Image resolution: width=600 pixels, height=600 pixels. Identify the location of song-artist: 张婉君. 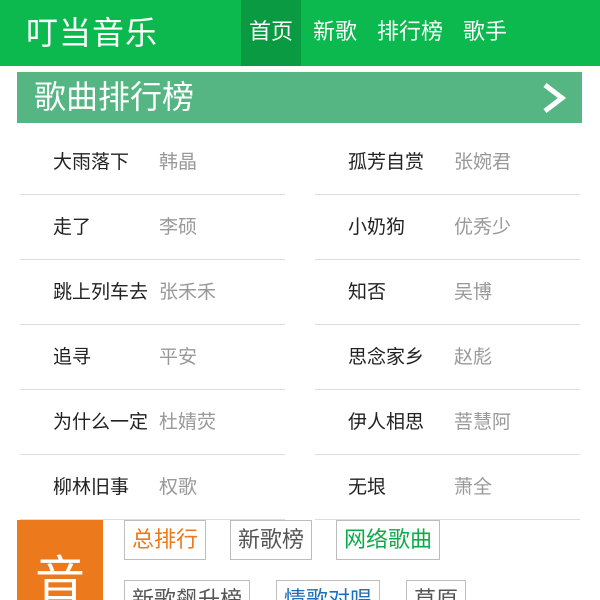
(483, 162).